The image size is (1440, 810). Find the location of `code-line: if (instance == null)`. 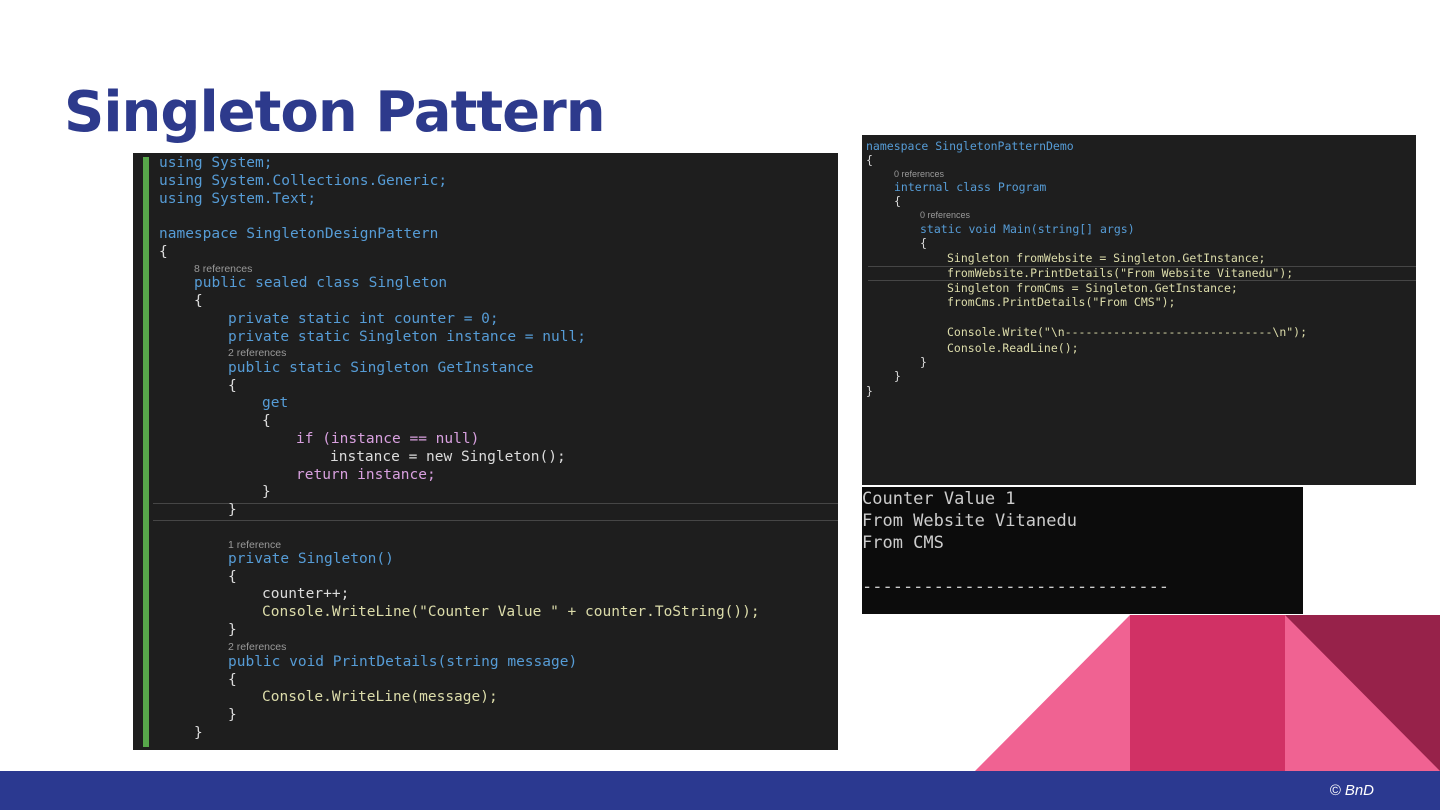

code-line: if (instance == null) is located at coordinates (387, 439).